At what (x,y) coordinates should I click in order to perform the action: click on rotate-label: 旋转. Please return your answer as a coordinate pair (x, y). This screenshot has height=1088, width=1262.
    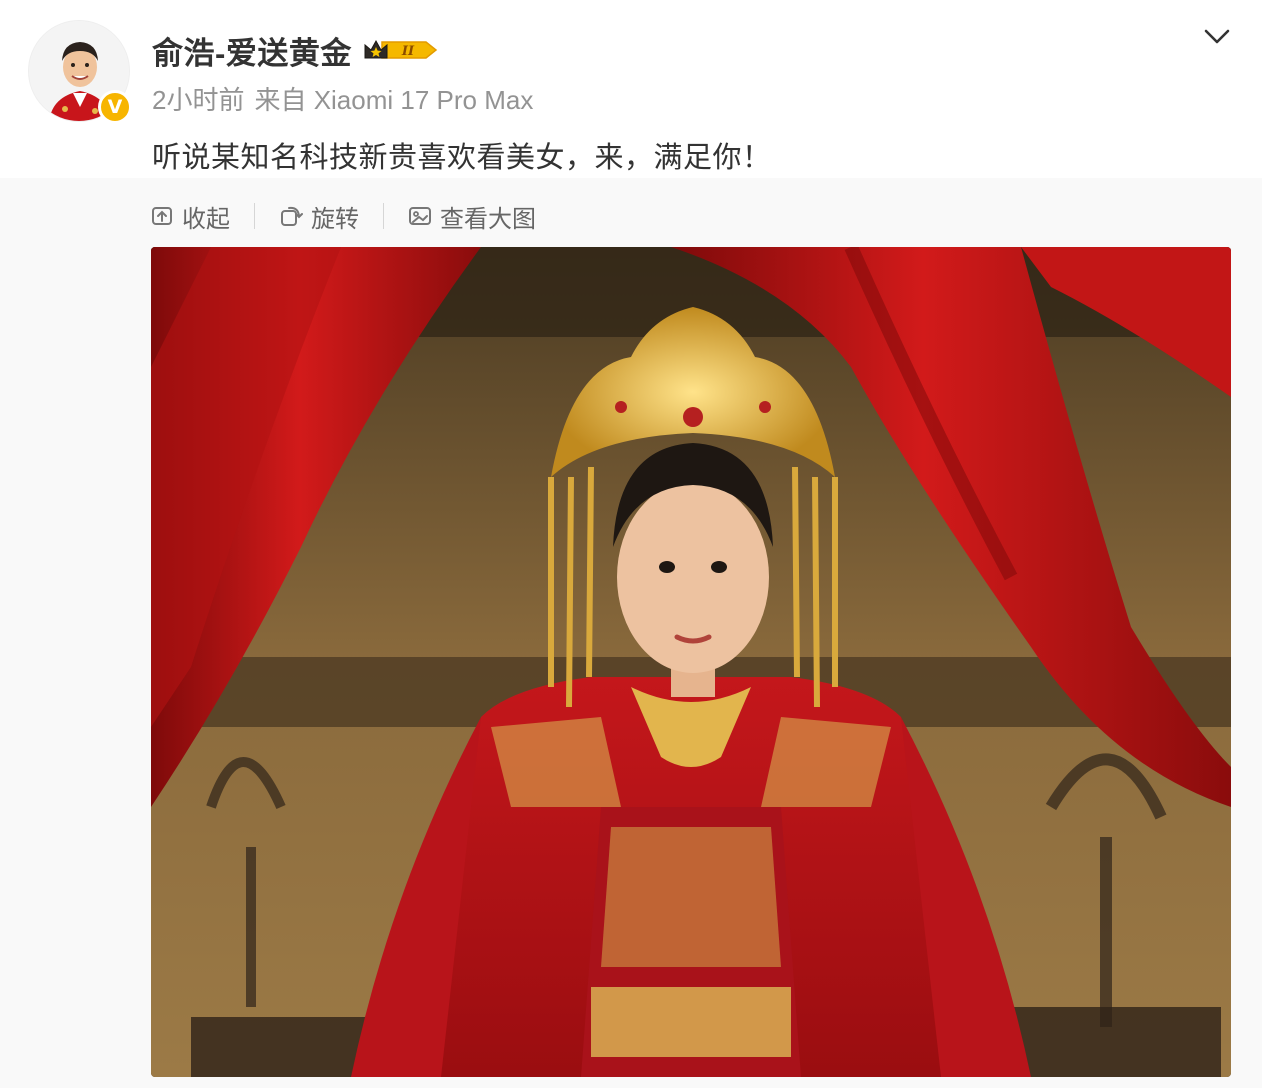
    Looking at the image, I should click on (335, 219).